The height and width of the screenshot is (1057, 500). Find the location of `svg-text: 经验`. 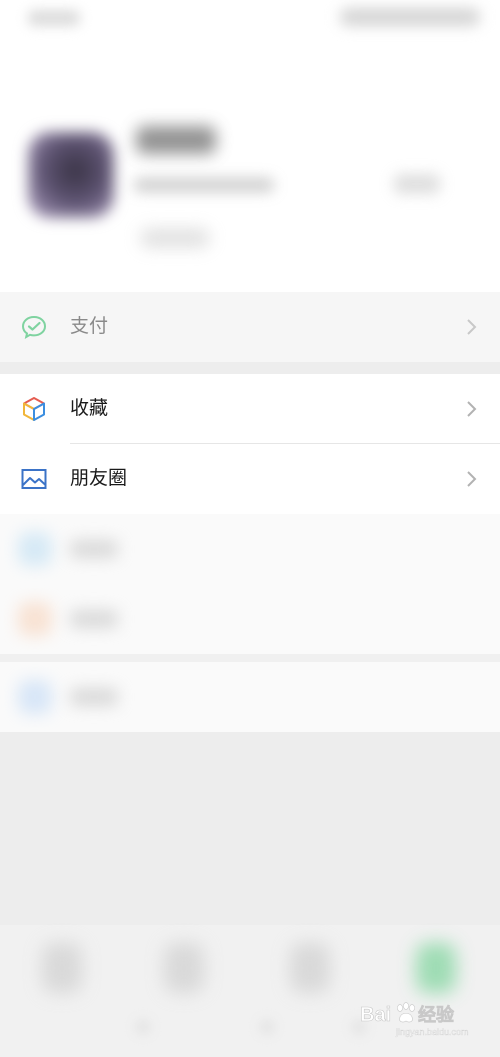

svg-text: 经验 is located at coordinates (436, 1015).